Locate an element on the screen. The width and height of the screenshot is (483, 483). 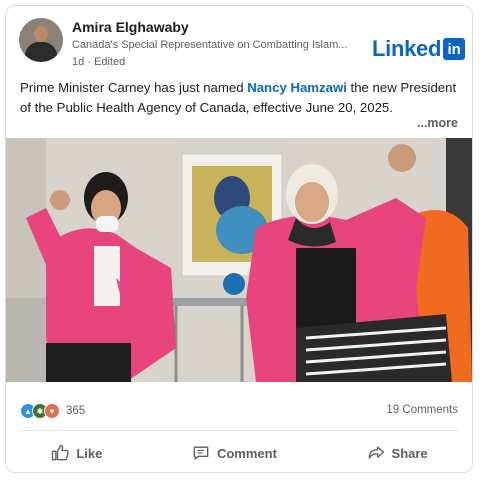
reaction-count: 365 is located at coordinates (75, 411).